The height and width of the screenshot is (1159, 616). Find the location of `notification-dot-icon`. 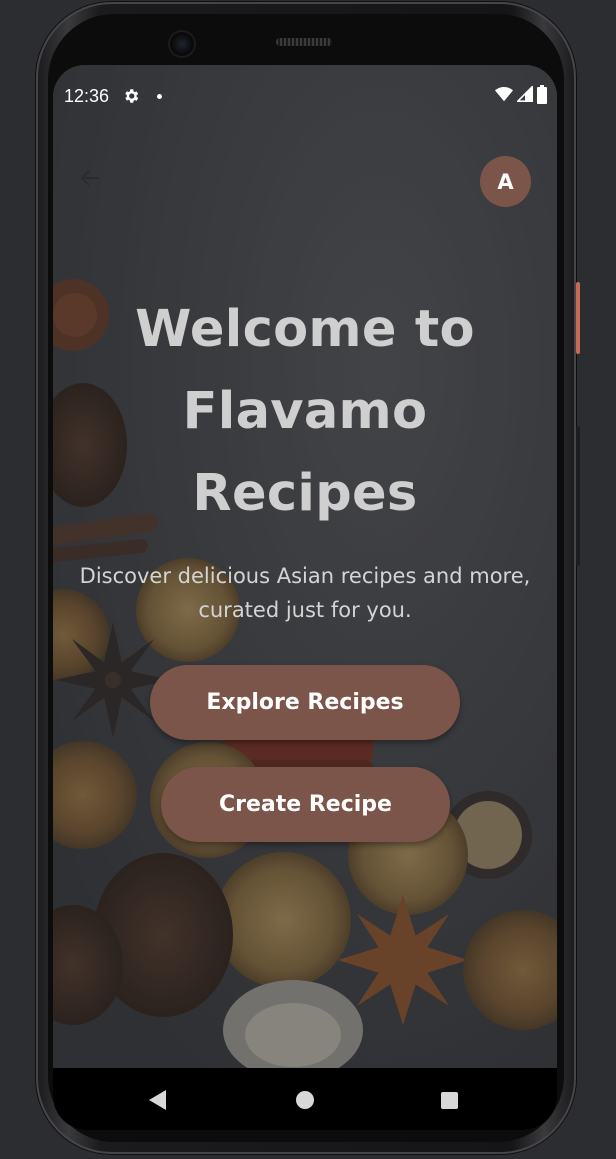

notification-dot-icon is located at coordinates (159, 96).